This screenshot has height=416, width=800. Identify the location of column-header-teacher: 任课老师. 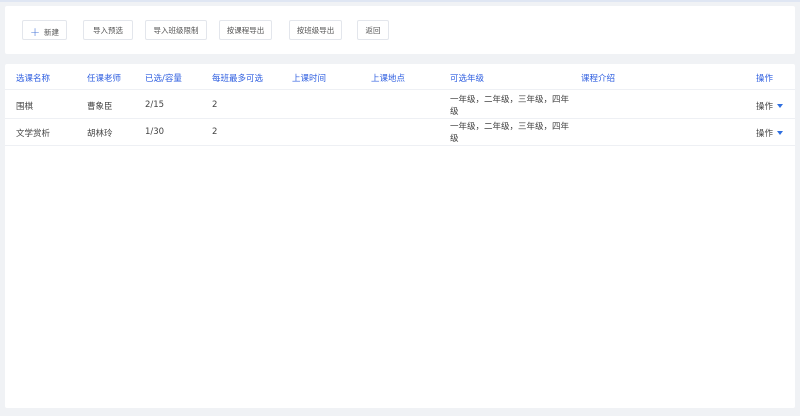
(104, 79).